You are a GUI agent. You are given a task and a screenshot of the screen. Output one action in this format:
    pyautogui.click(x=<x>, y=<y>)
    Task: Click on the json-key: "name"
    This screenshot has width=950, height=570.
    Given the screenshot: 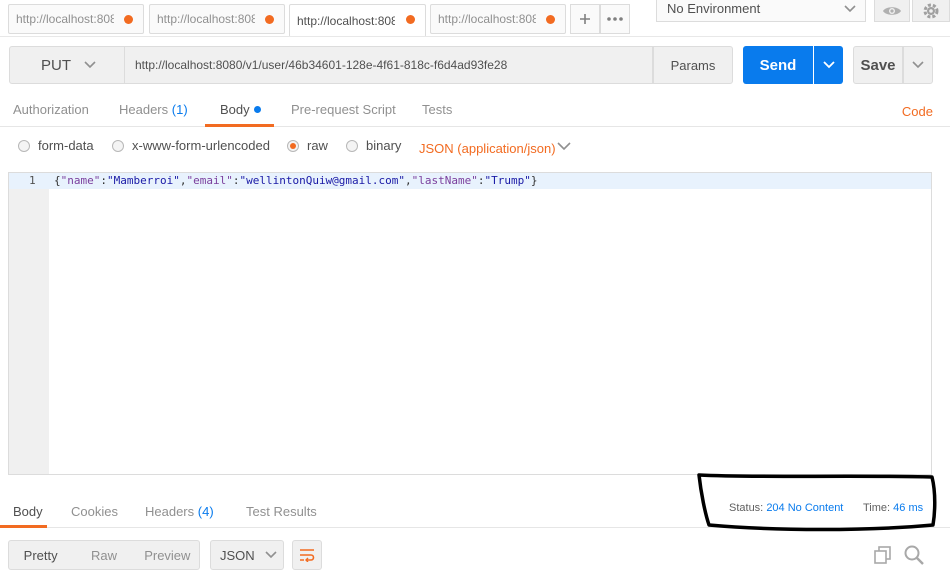 What is the action you would take?
    pyautogui.click(x=80, y=180)
    